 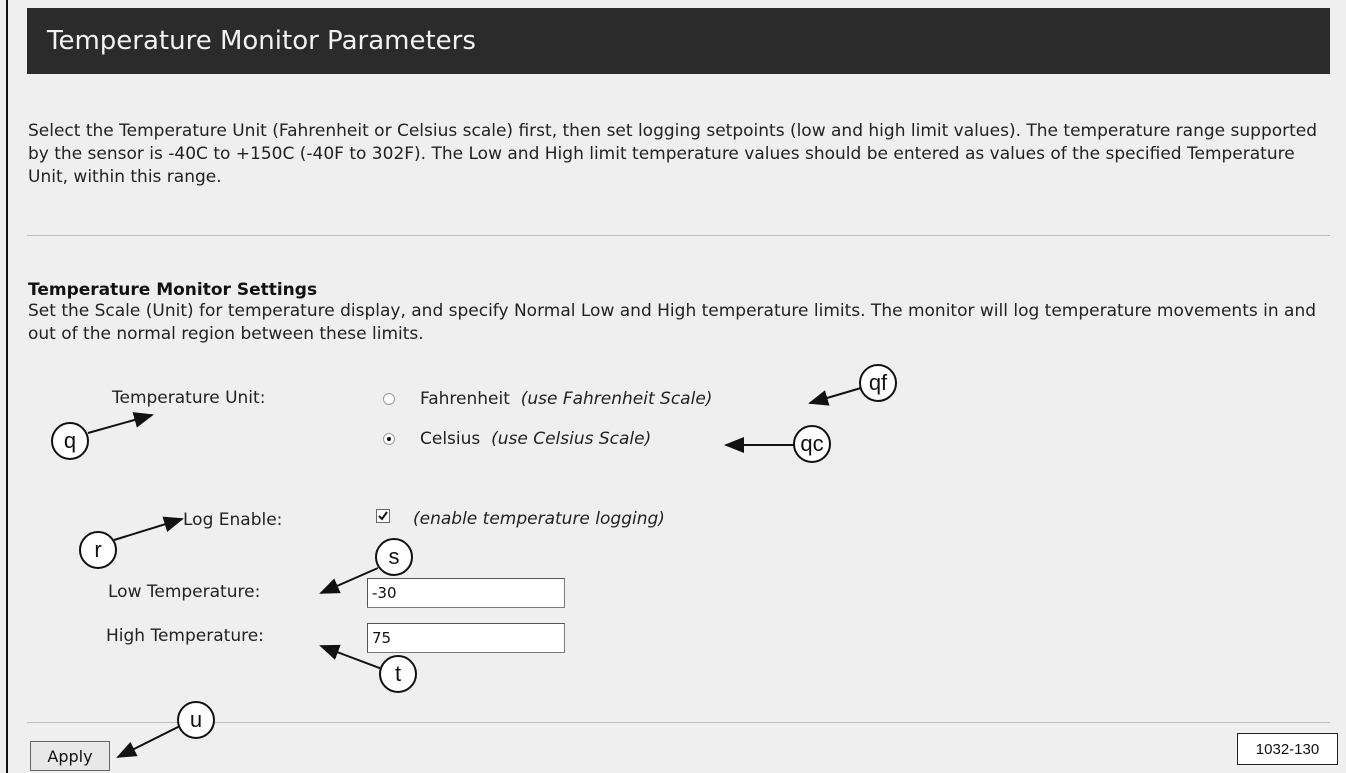 I want to click on callout-arrow-u, so click(x=148, y=741).